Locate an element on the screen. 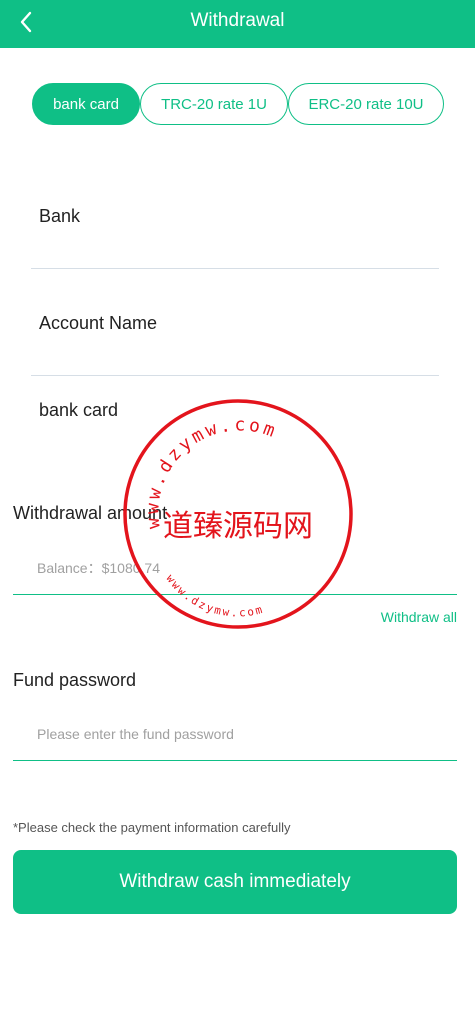  fund-password-underline is located at coordinates (235, 760).